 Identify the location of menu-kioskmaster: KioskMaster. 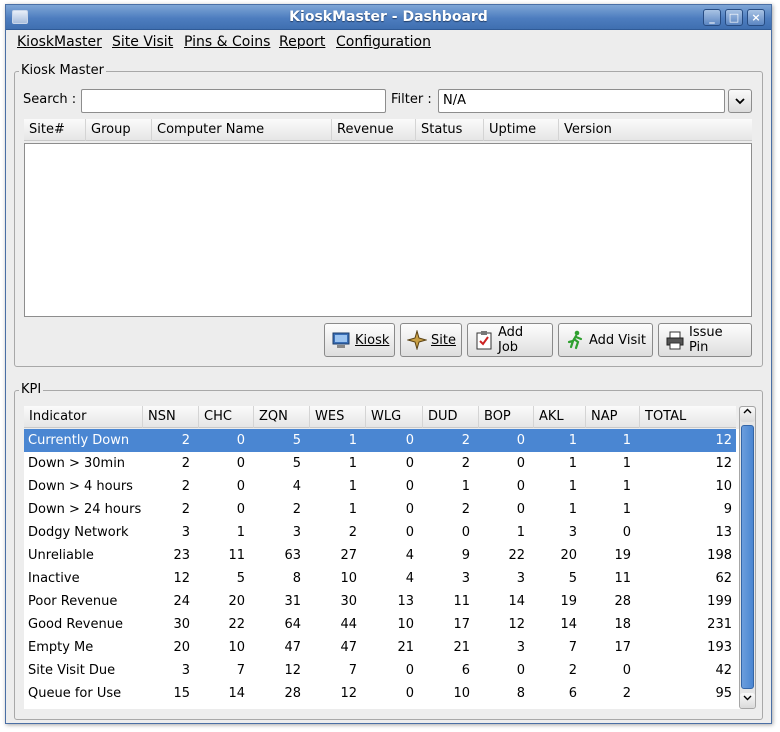
(59, 42).